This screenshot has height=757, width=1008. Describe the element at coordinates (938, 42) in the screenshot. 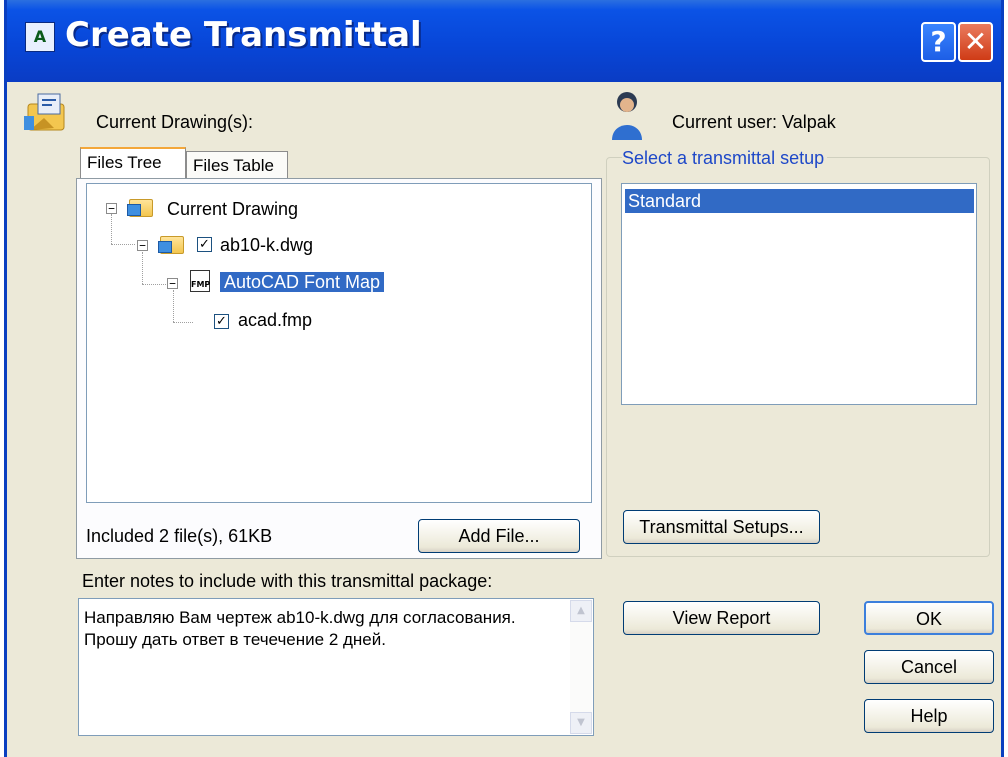

I see `help-title-button: ?` at that location.